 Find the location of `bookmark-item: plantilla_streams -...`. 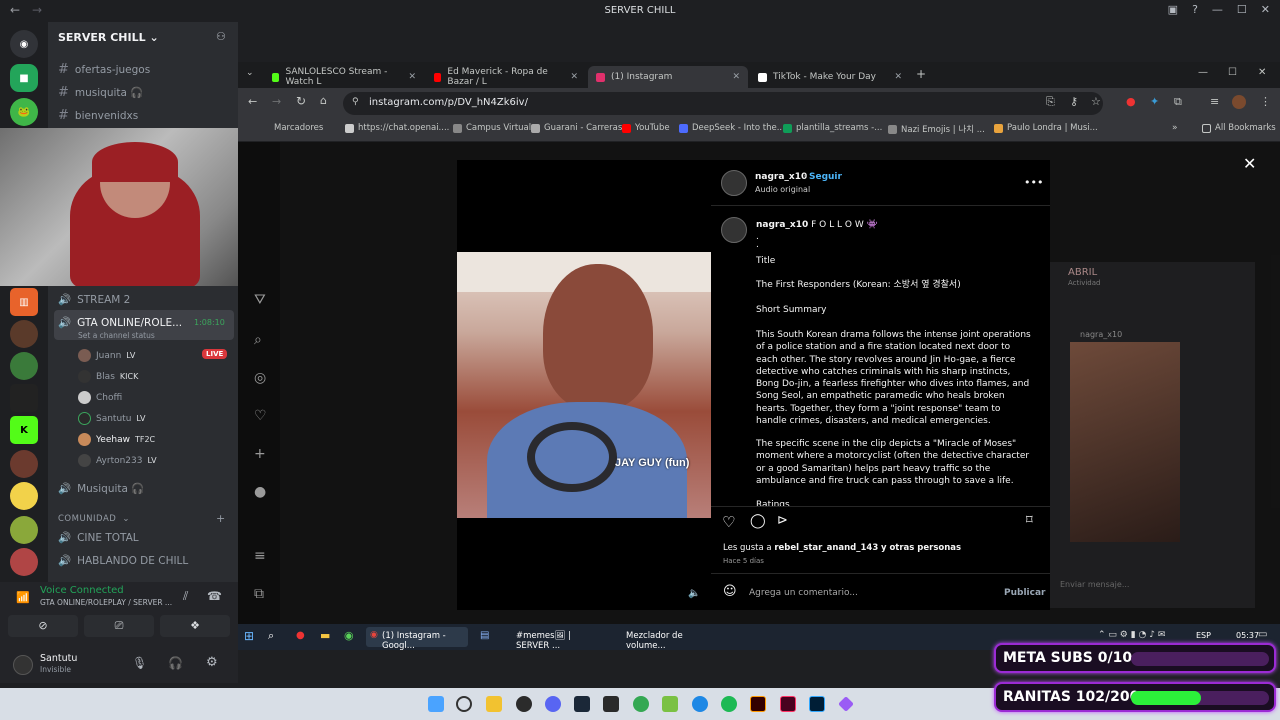

bookmark-item: plantilla_streams -... is located at coordinates (832, 128).